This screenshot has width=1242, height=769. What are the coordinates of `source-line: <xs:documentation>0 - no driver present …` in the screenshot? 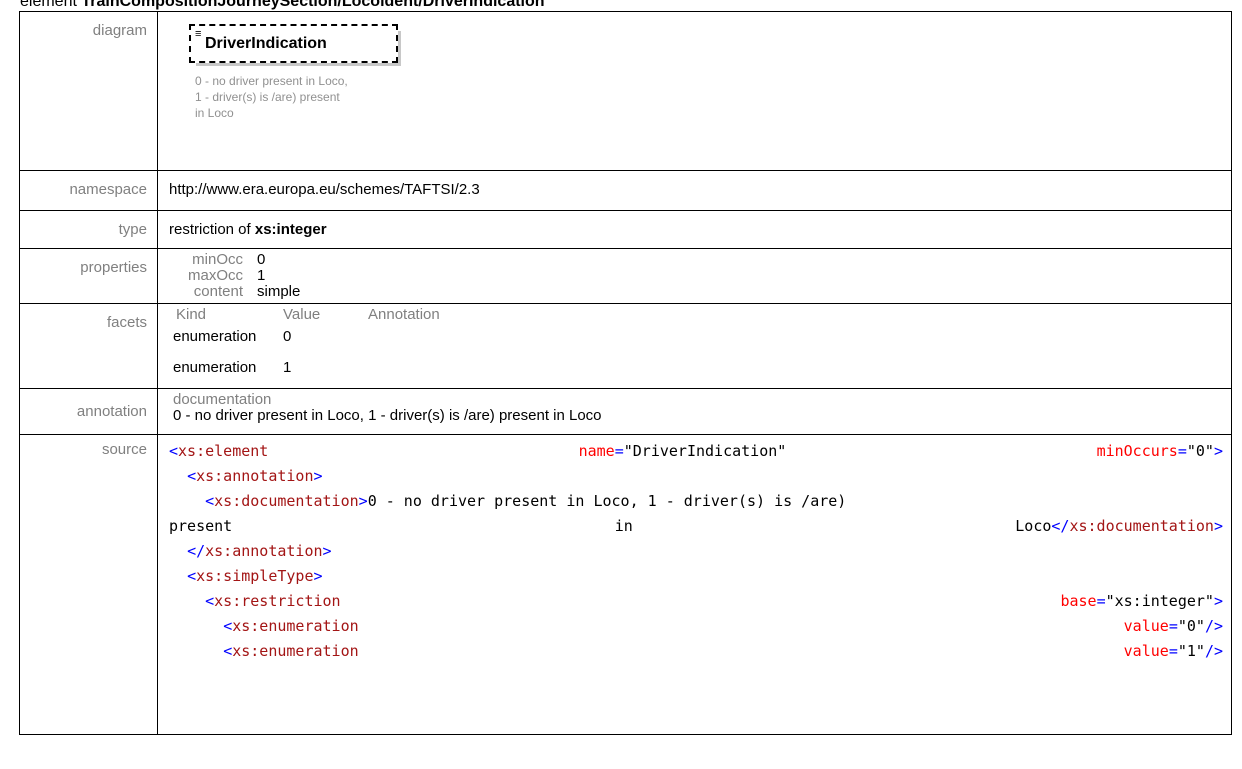 It's located at (696, 501).